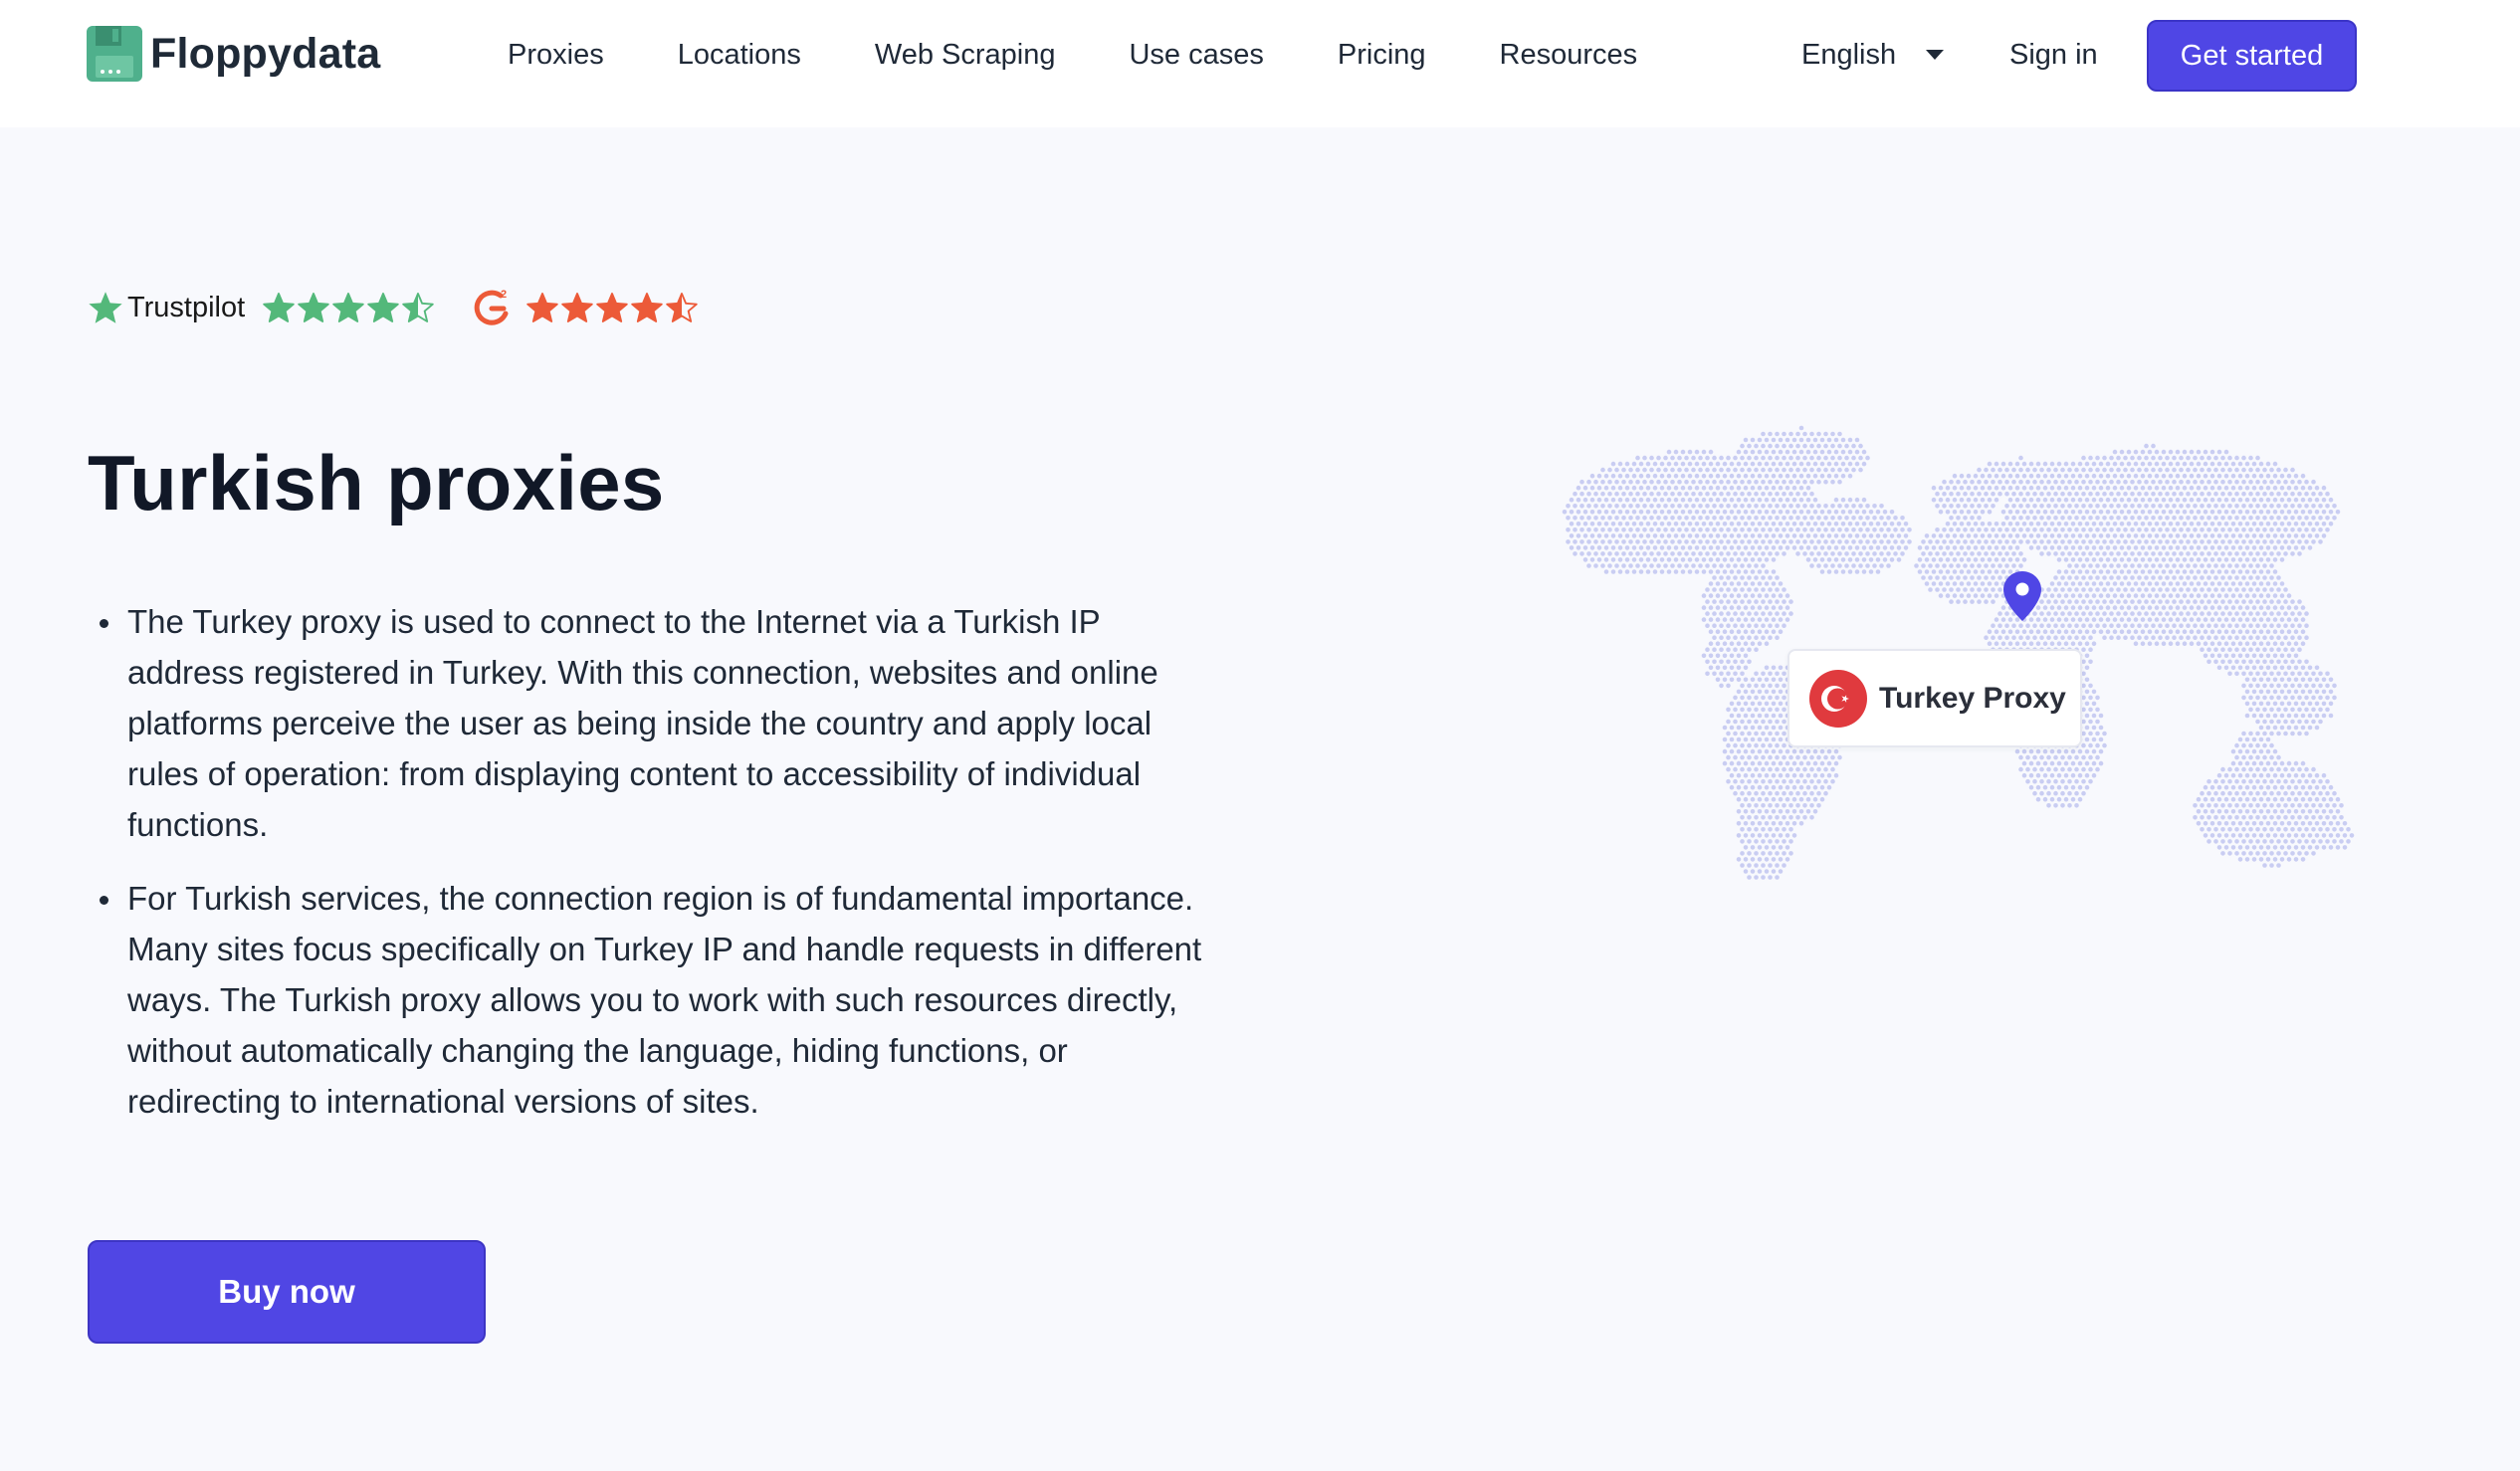  Describe the element at coordinates (491, 307) in the screenshot. I see `g2-logo-icon: 2` at that location.